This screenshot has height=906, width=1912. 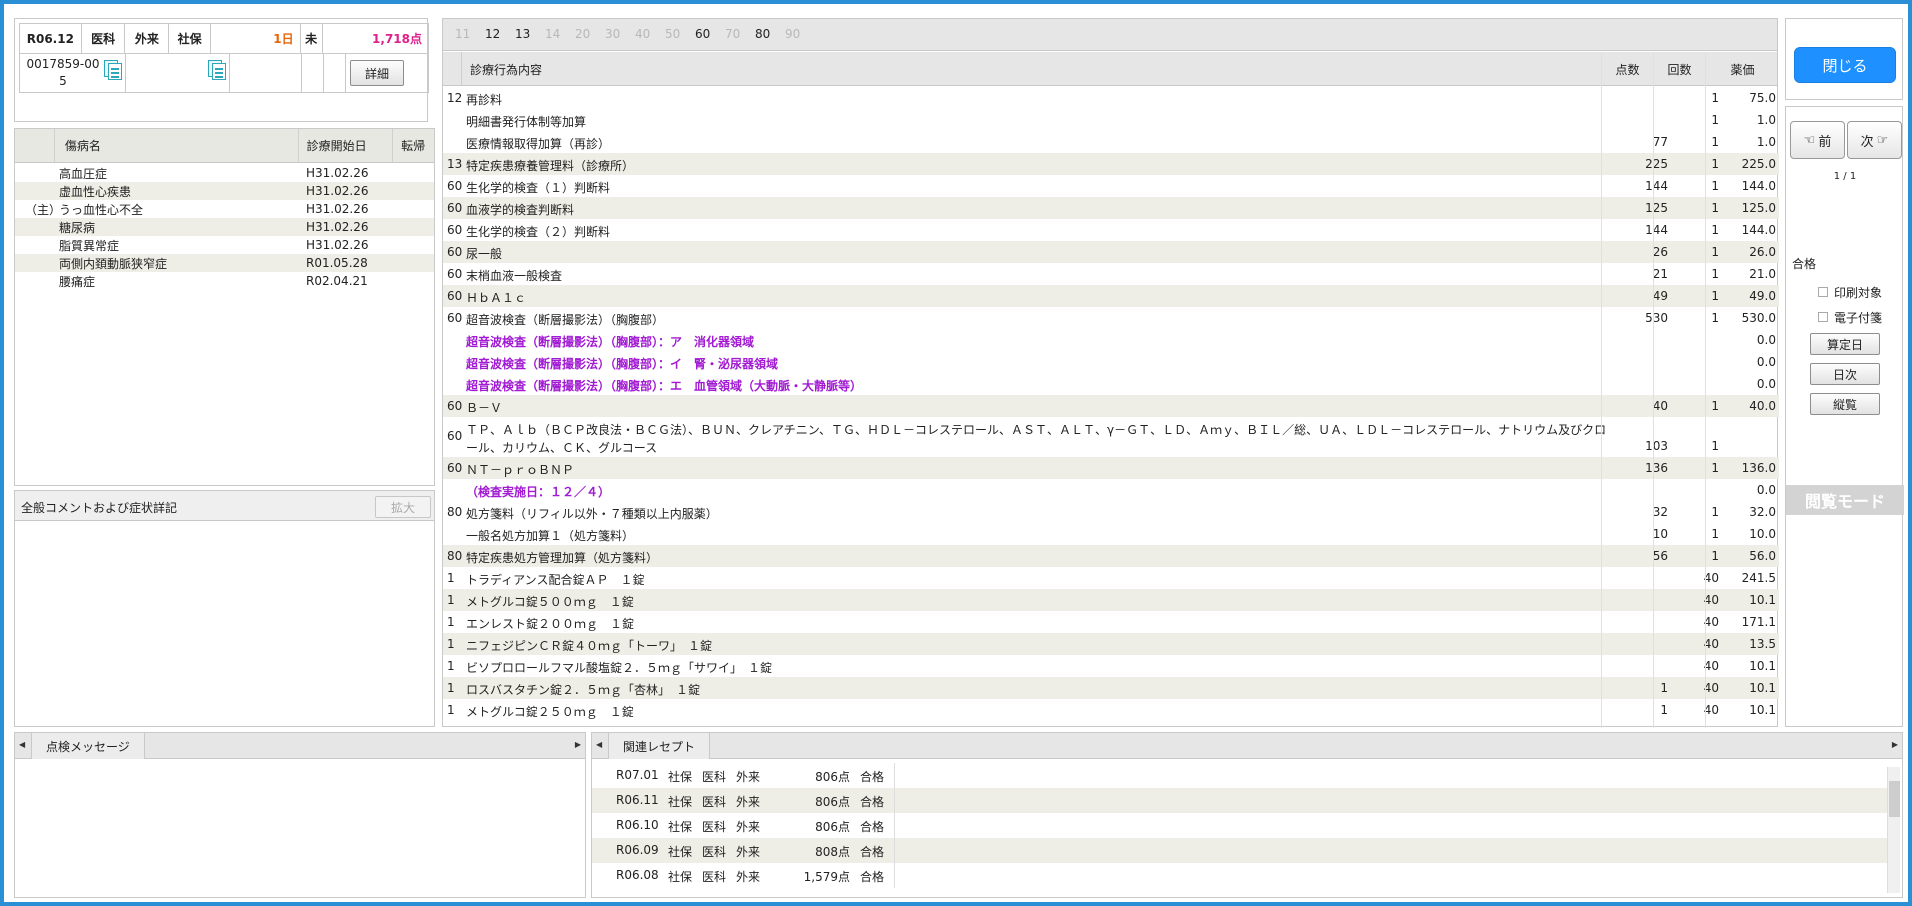 What do you see at coordinates (403, 507) in the screenshot?
I see `expand-button: 拡大` at bounding box center [403, 507].